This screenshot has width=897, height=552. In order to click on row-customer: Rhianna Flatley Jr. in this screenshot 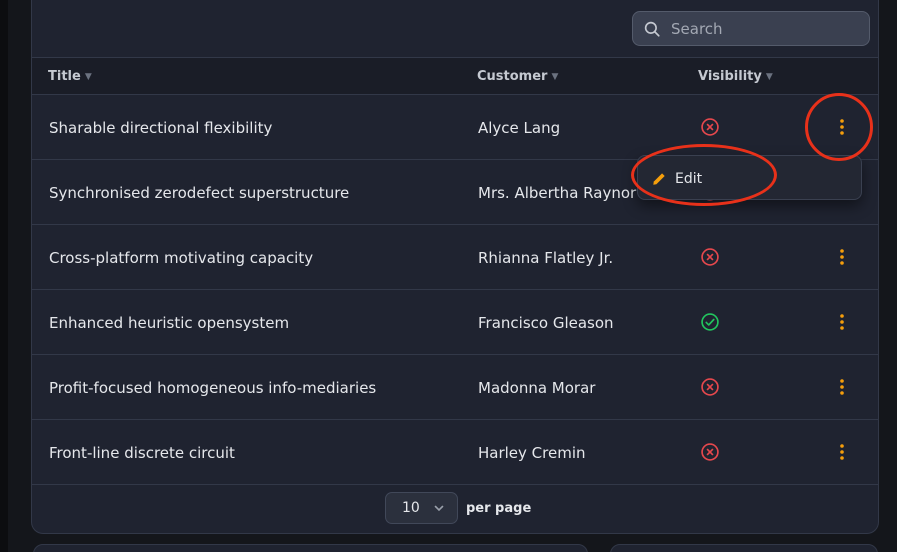, I will do `click(546, 258)`.